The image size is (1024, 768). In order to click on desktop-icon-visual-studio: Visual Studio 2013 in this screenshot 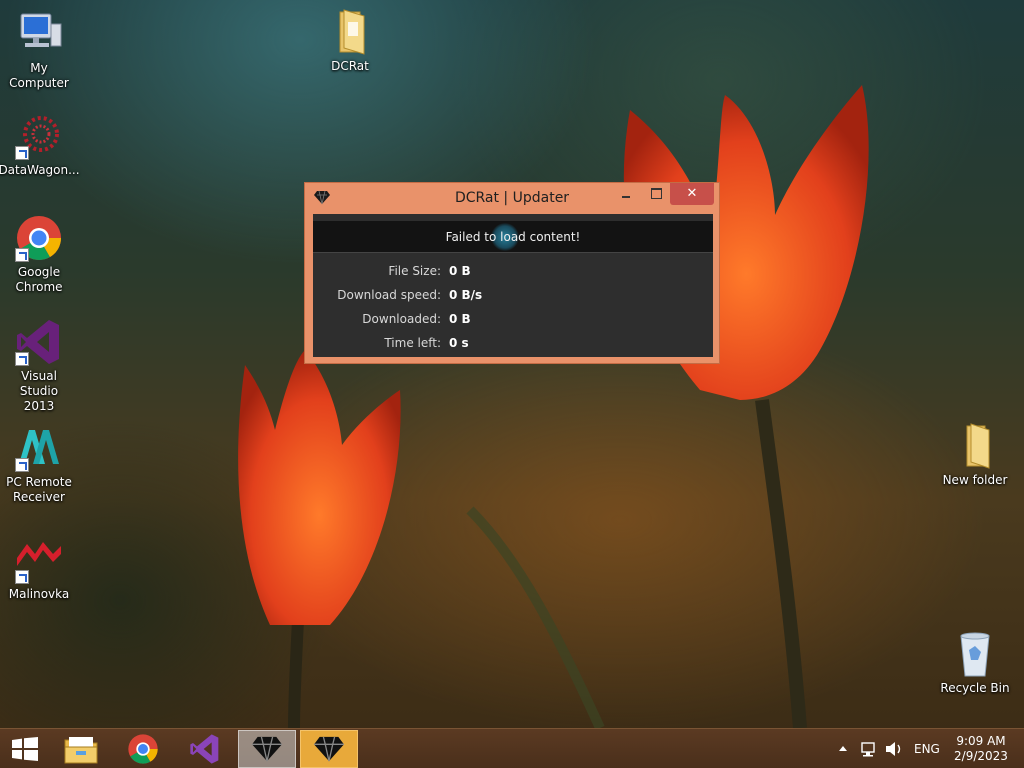, I will do `click(39, 366)`.